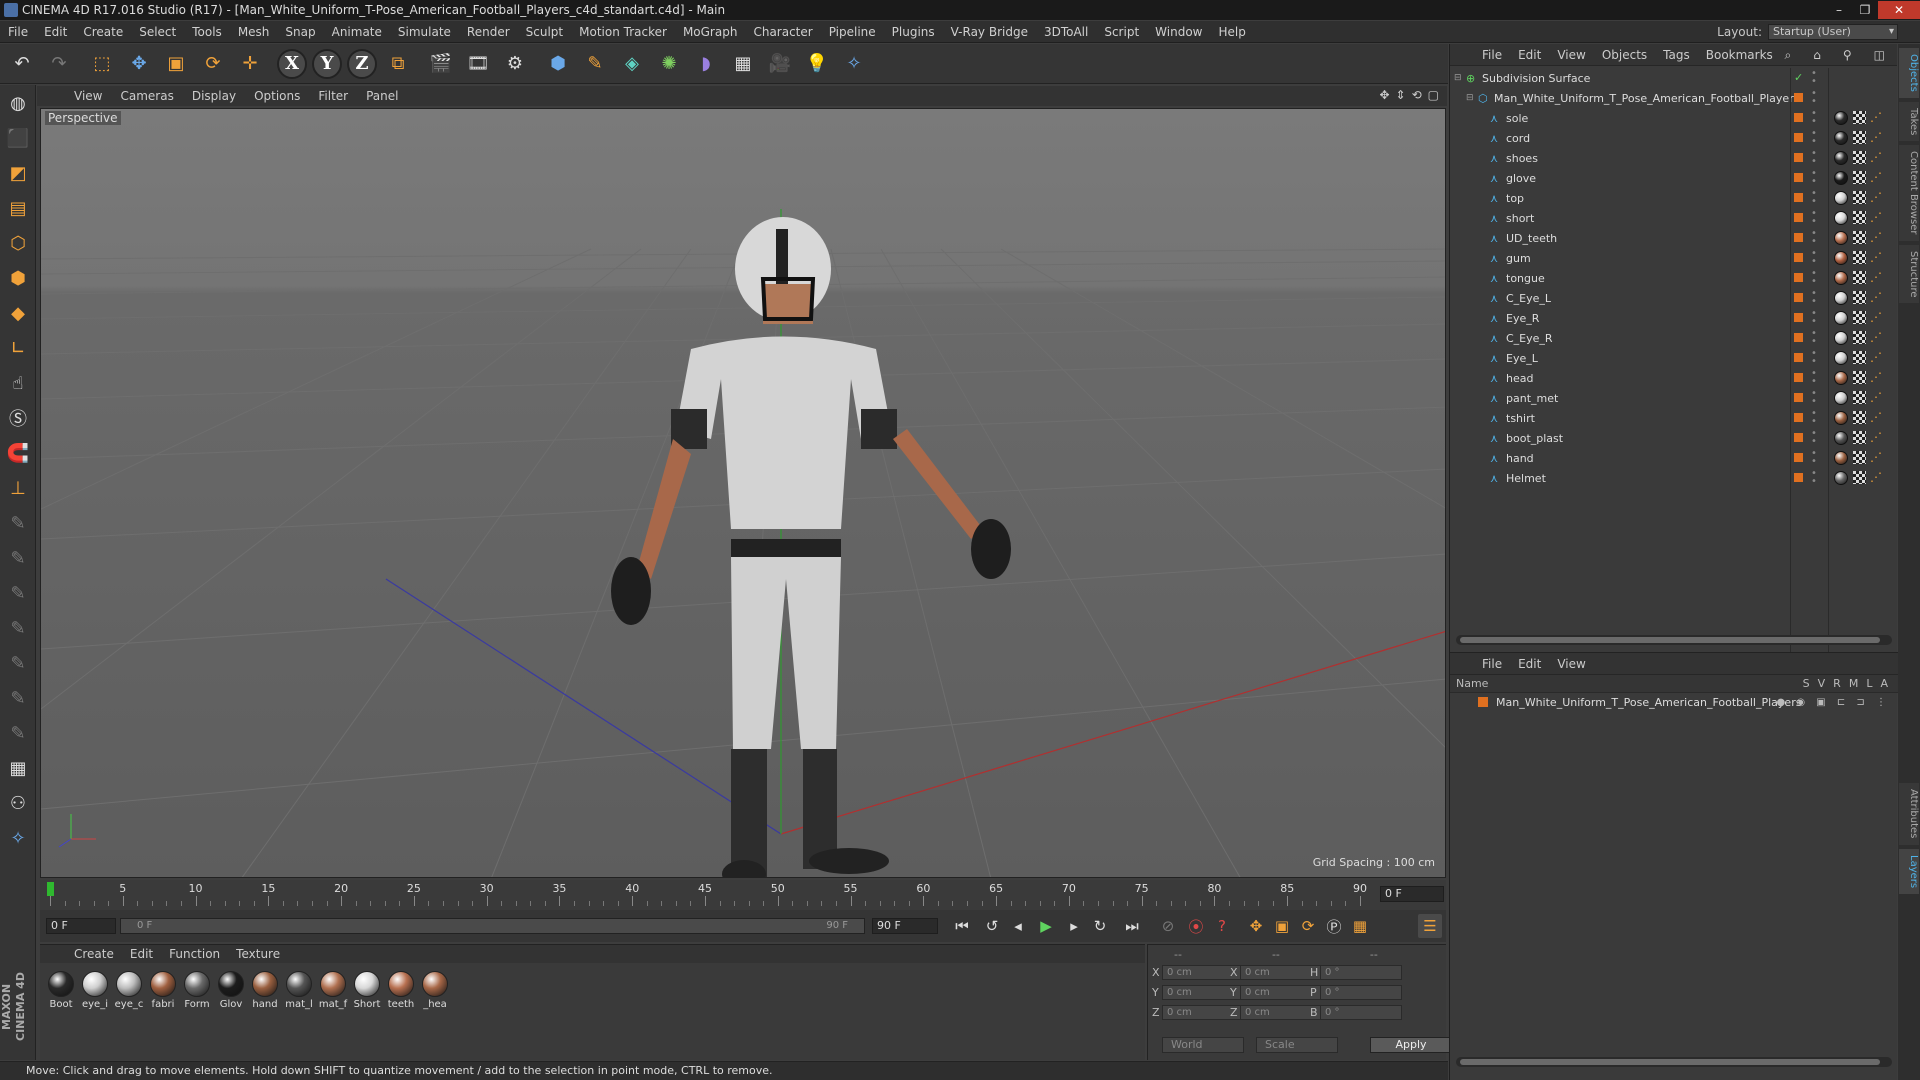  What do you see at coordinates (50, 889) in the screenshot?
I see `playhead-marker` at bounding box center [50, 889].